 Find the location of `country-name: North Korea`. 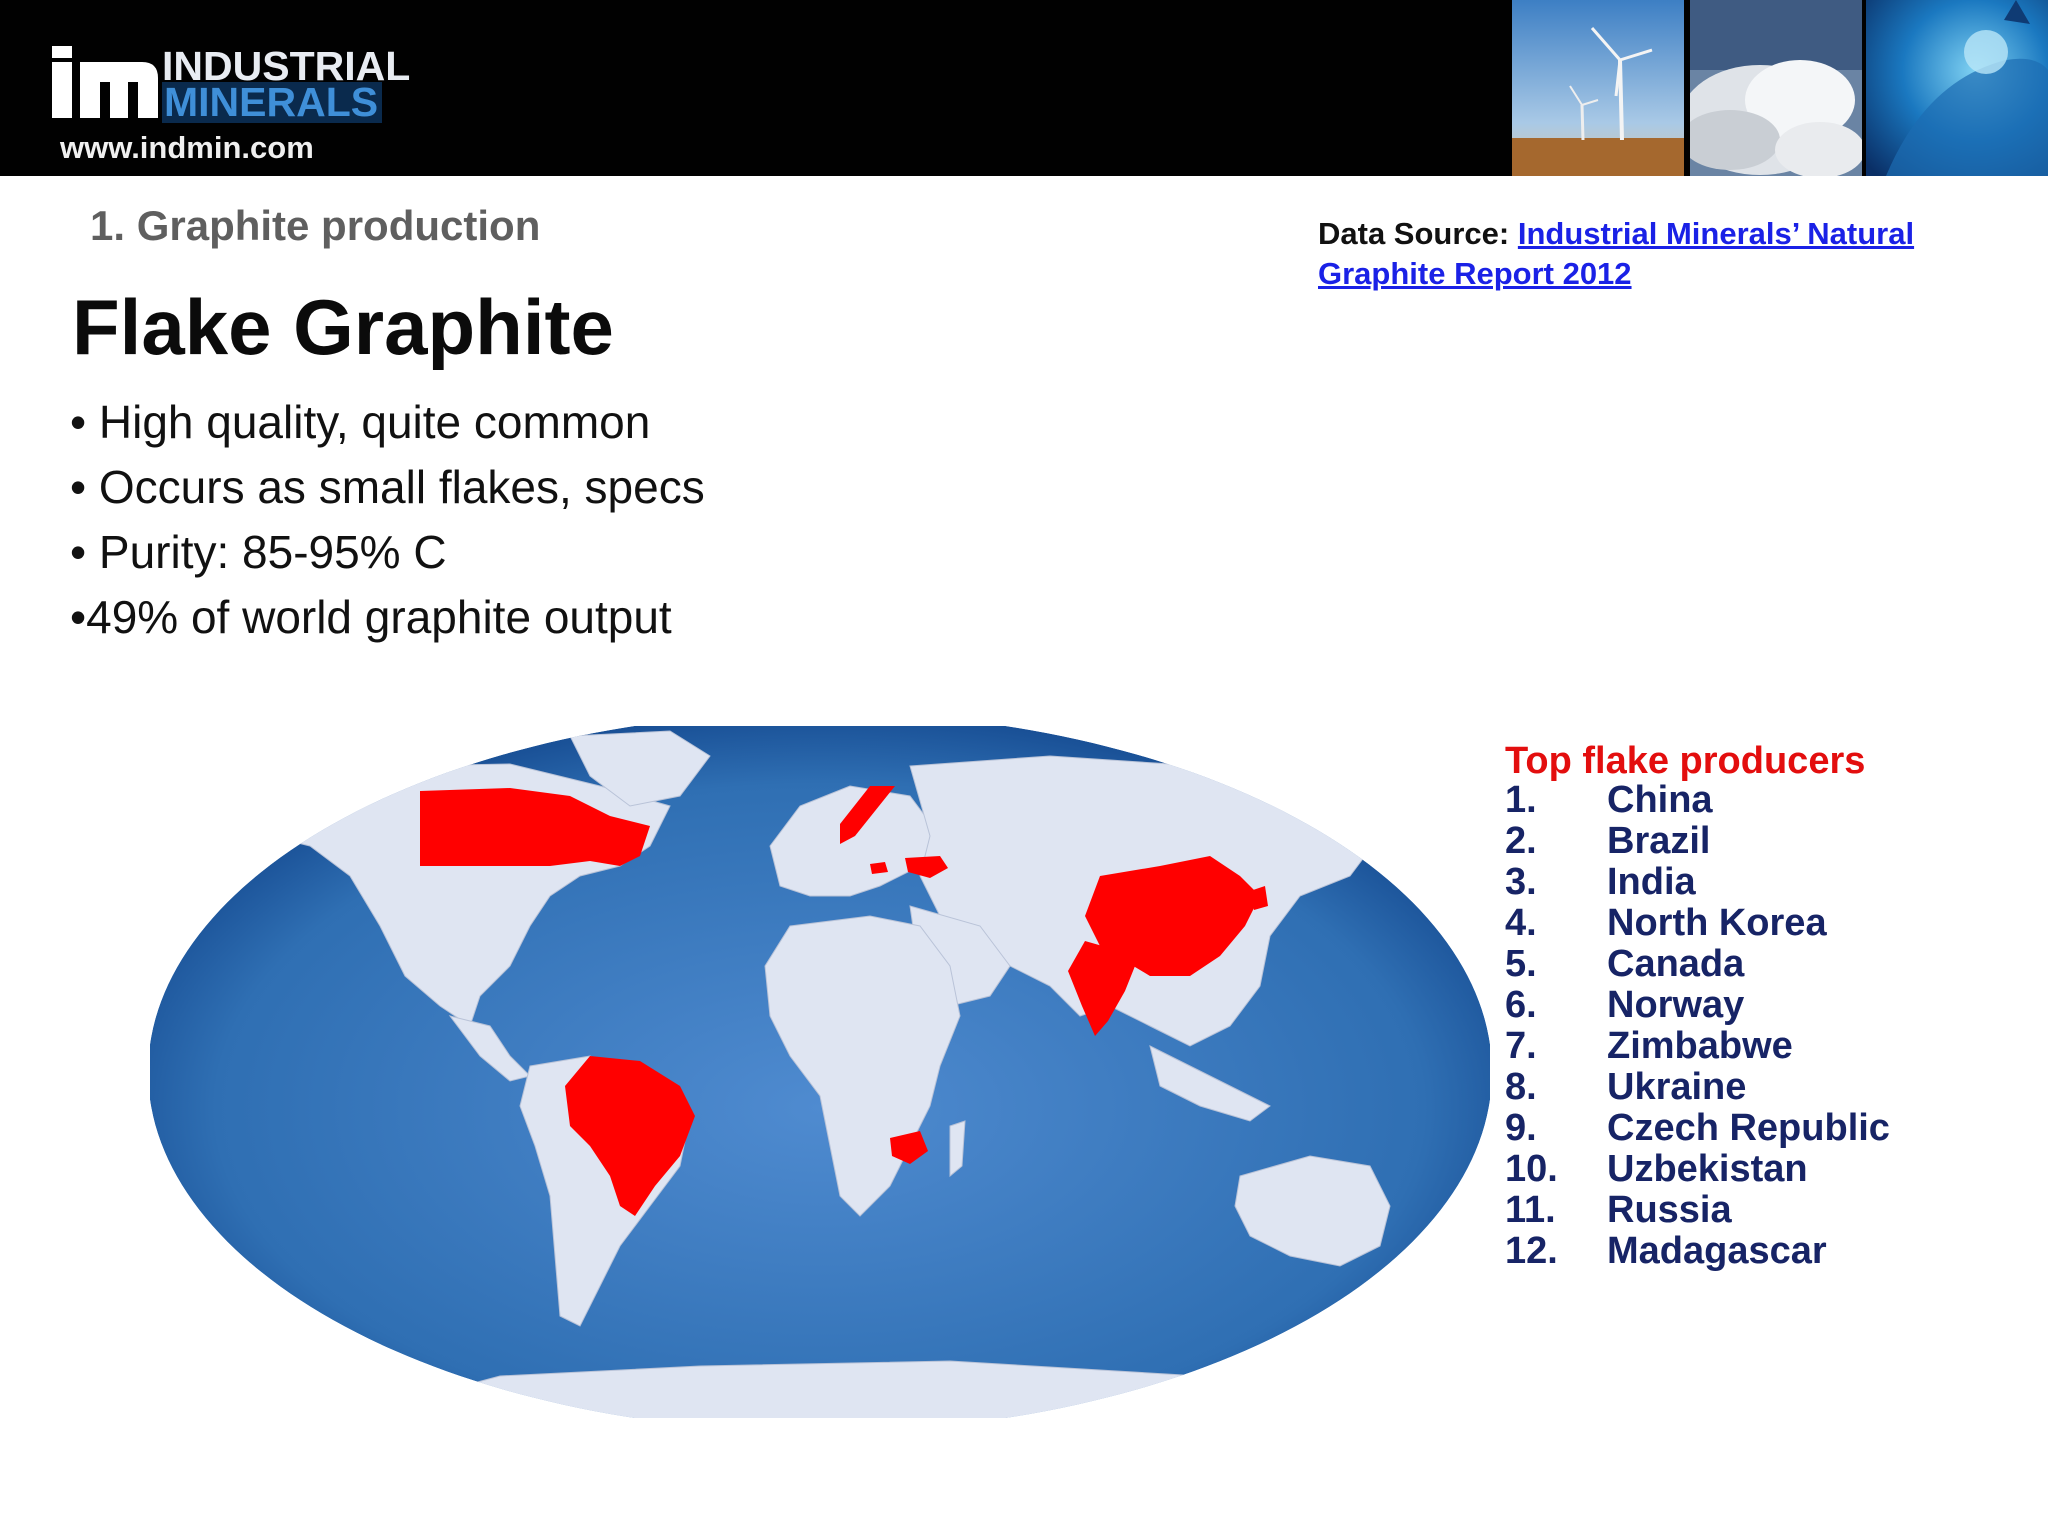

country-name: North Korea is located at coordinates (1717, 923).